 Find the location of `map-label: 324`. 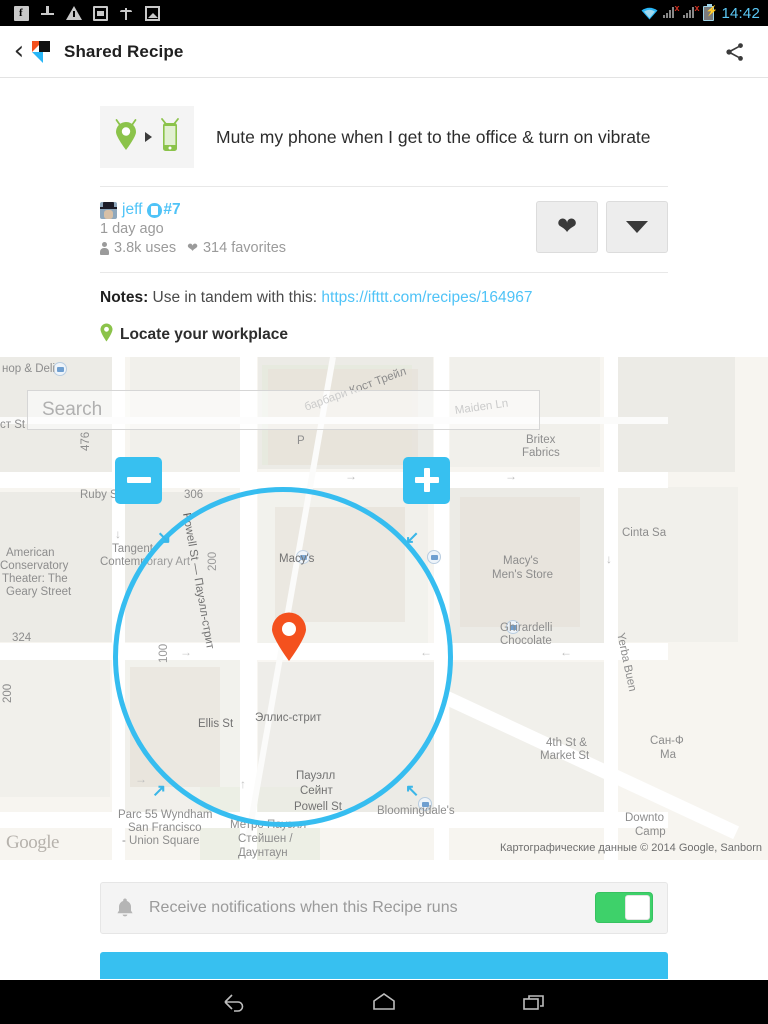

map-label: 324 is located at coordinates (22, 637).